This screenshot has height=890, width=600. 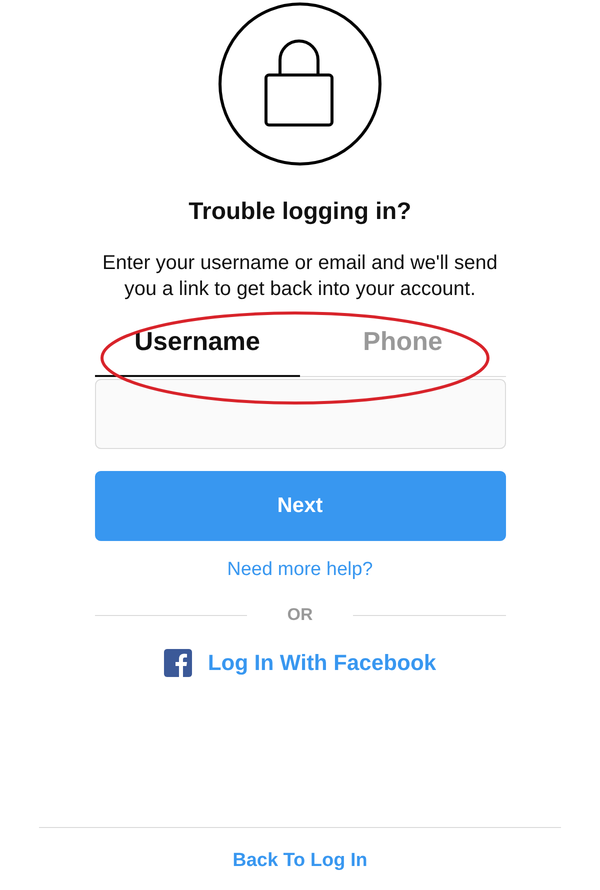 What do you see at coordinates (300, 506) in the screenshot?
I see `next-button: Next` at bounding box center [300, 506].